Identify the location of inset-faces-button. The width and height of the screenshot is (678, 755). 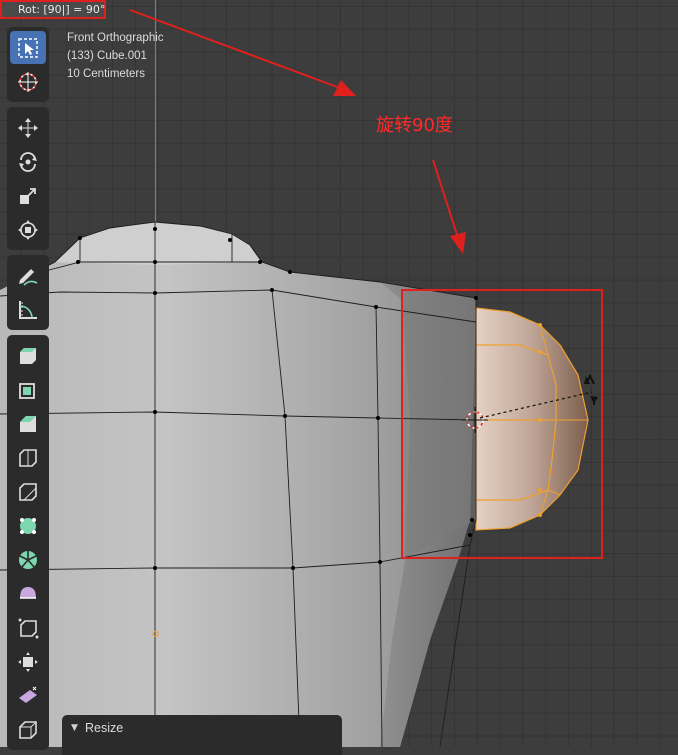
(28, 423).